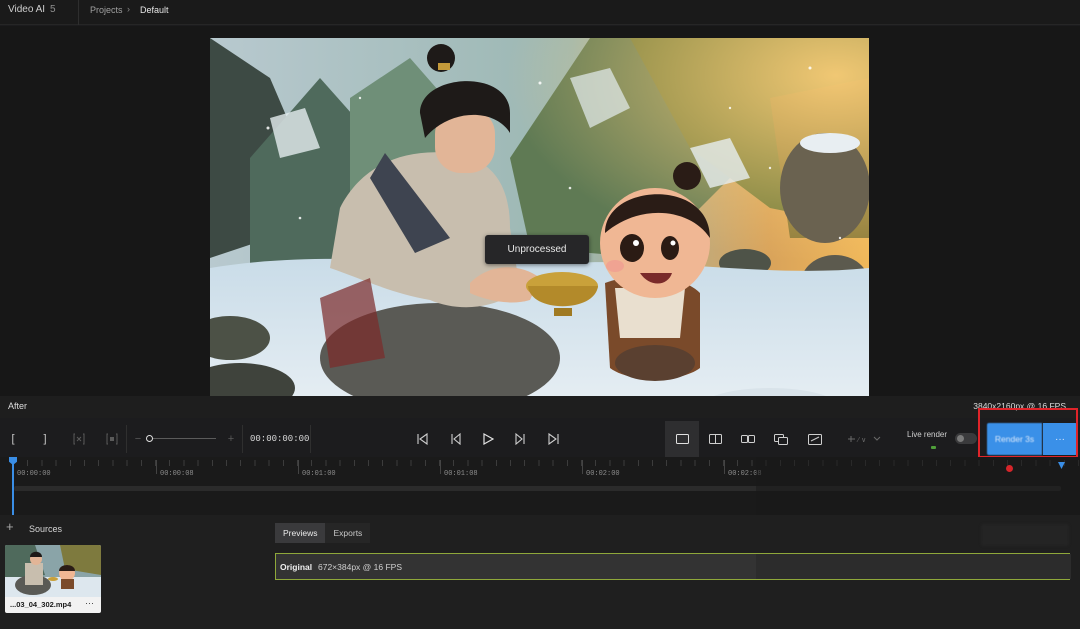  Describe the element at coordinates (296, 567) in the screenshot. I see `preview-item-title: Original` at that location.